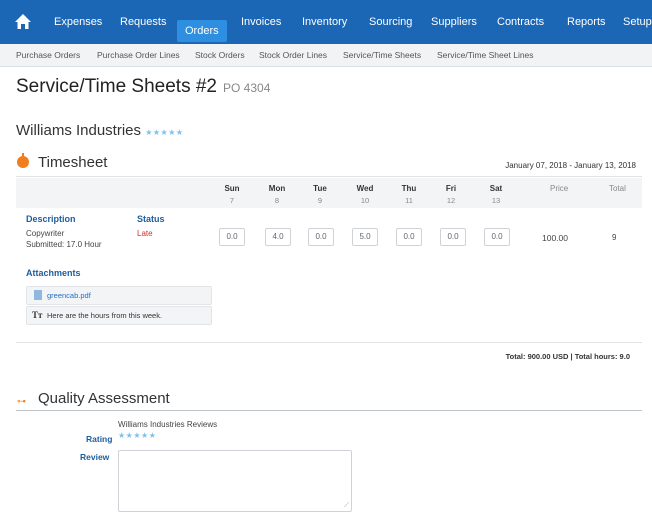  I want to click on resize-handle-icon: ⟋, so click(346, 506).